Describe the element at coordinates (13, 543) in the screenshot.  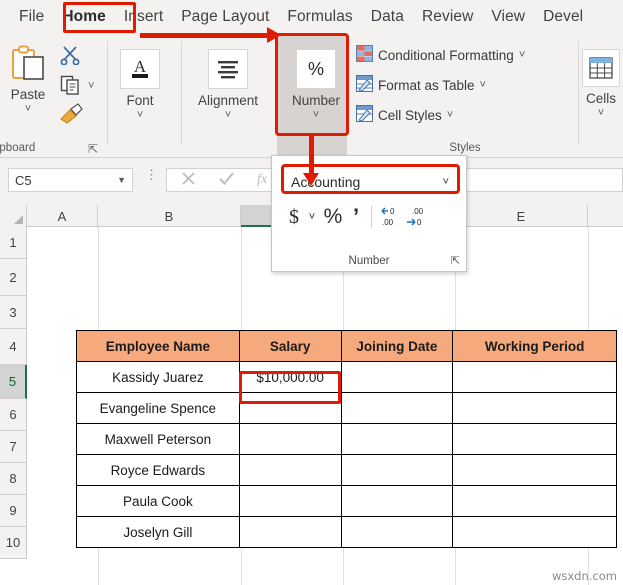
I see `row-header-10: 10` at that location.